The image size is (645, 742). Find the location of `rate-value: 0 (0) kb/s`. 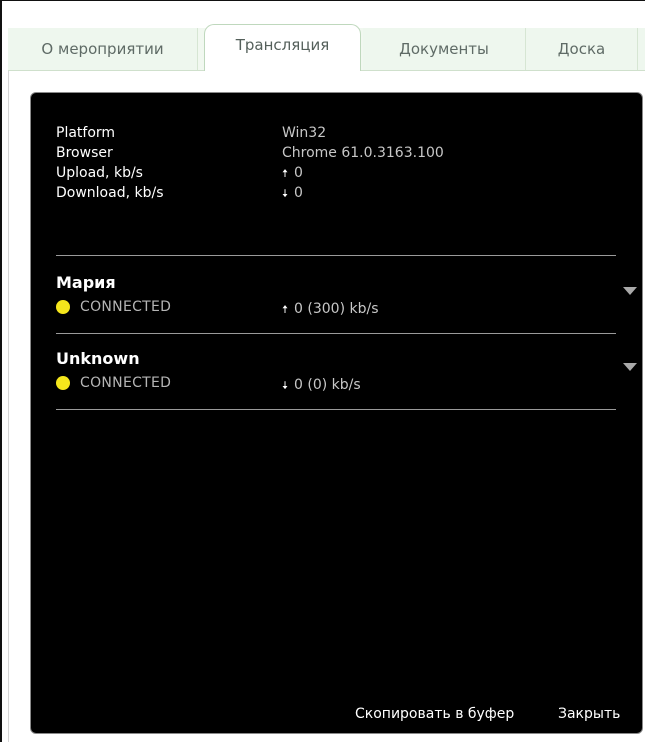

rate-value: 0 (0) kb/s is located at coordinates (327, 385).